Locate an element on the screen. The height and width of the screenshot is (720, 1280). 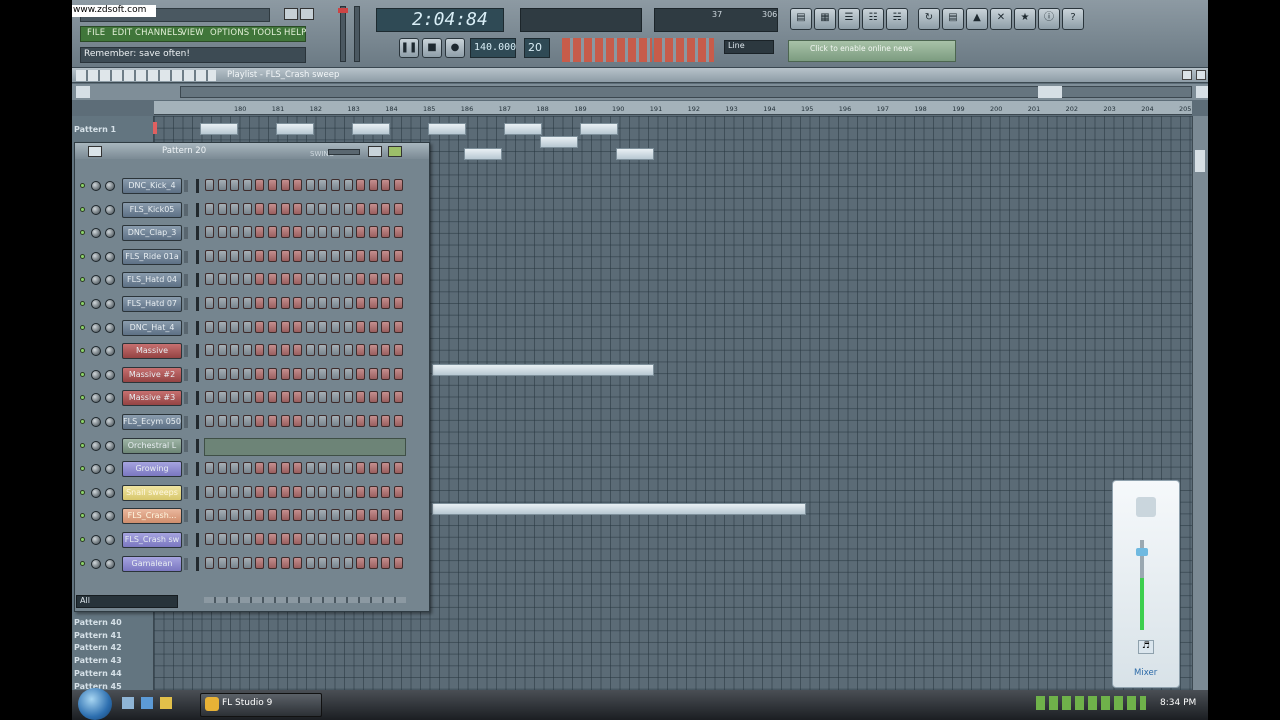
playlist-maximize is located at coordinates (1187, 75).